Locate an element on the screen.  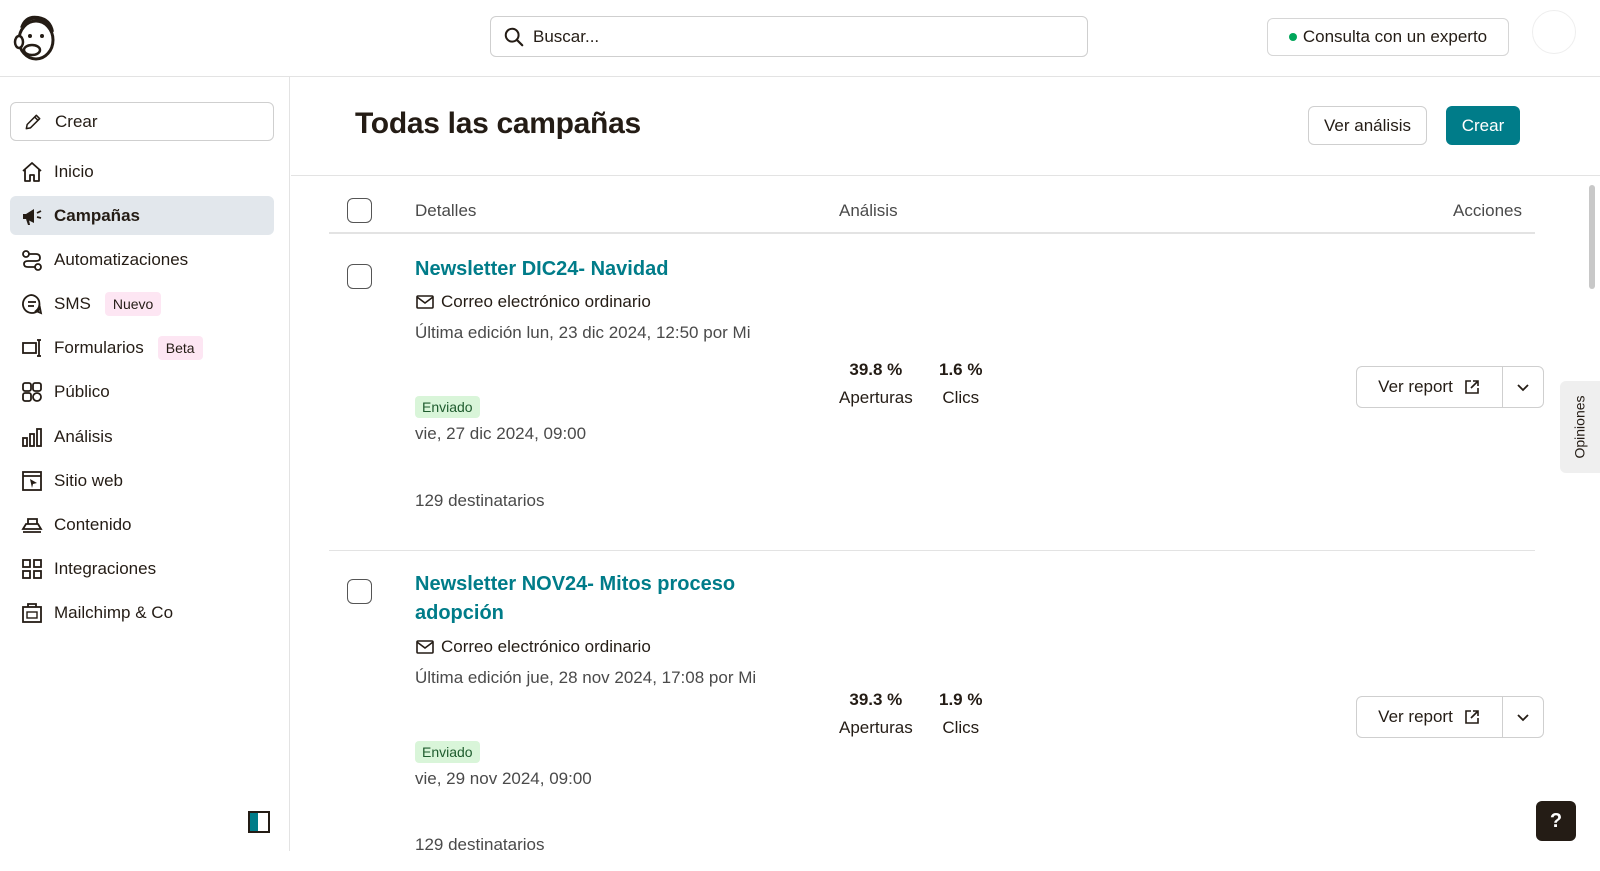
sidebar-item-integraciones: Integraciones is located at coordinates (142, 569).